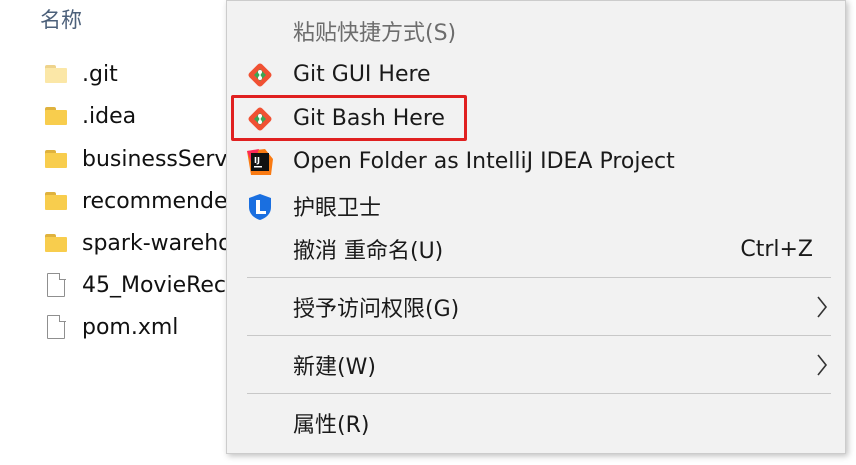  I want to click on menu-item-undo-rename: 撤消 重命名(U) Ctrl+Z, so click(536, 249).